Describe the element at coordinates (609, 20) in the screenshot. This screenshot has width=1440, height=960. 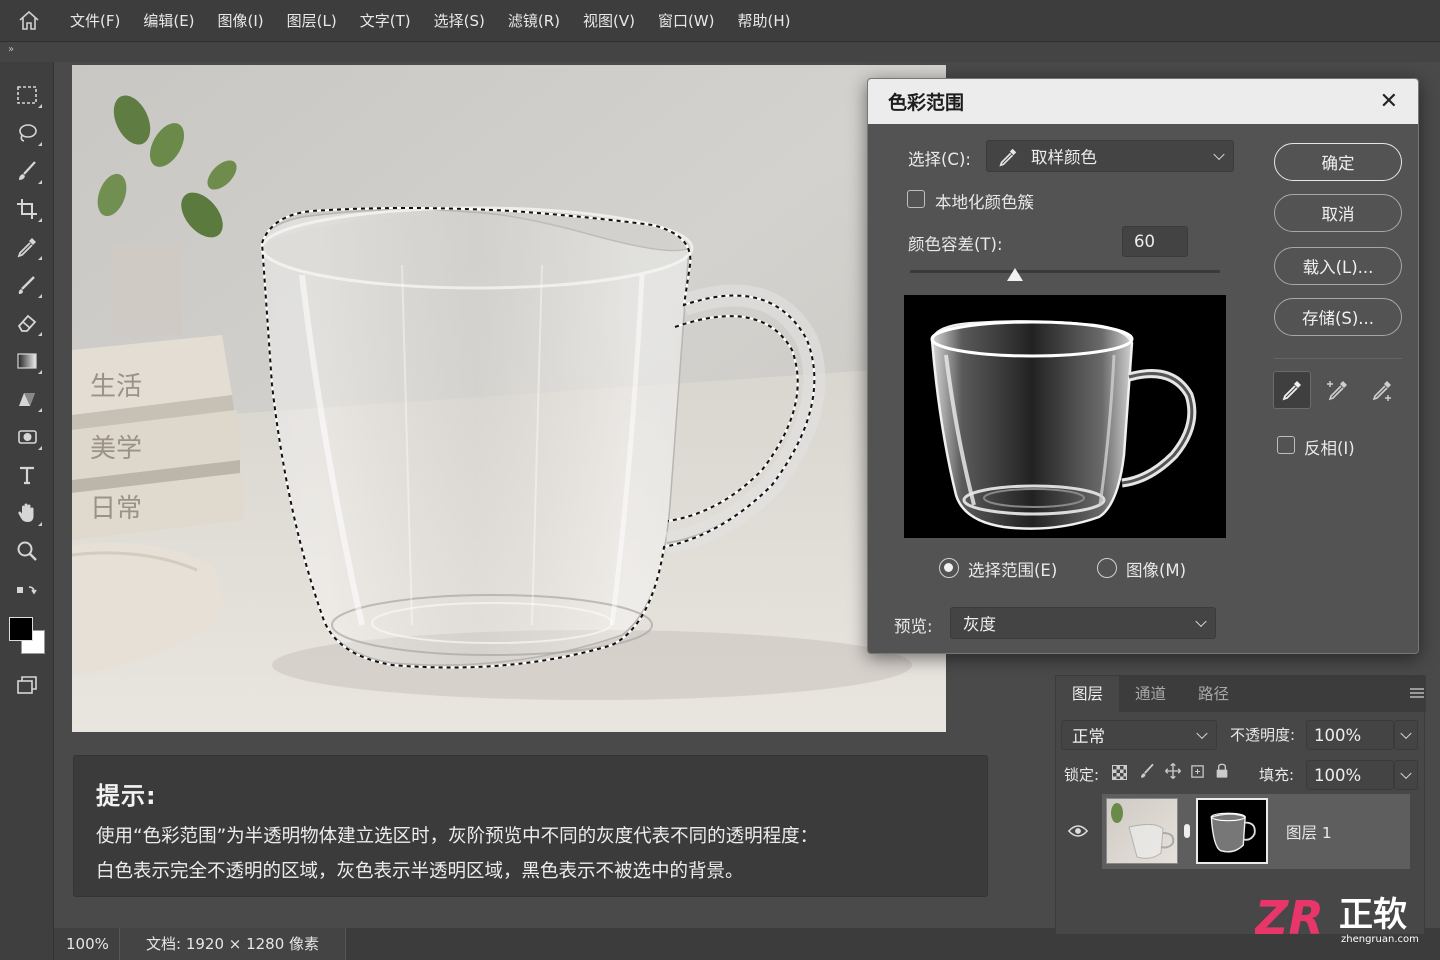
I see `menu-view: 视图(V)` at that location.